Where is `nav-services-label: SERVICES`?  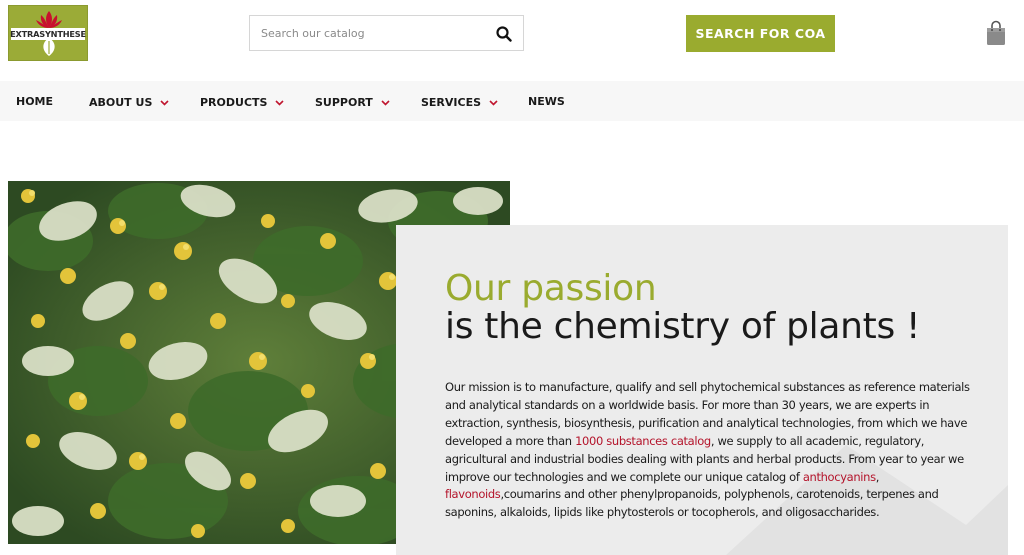 nav-services-label: SERVICES is located at coordinates (451, 102).